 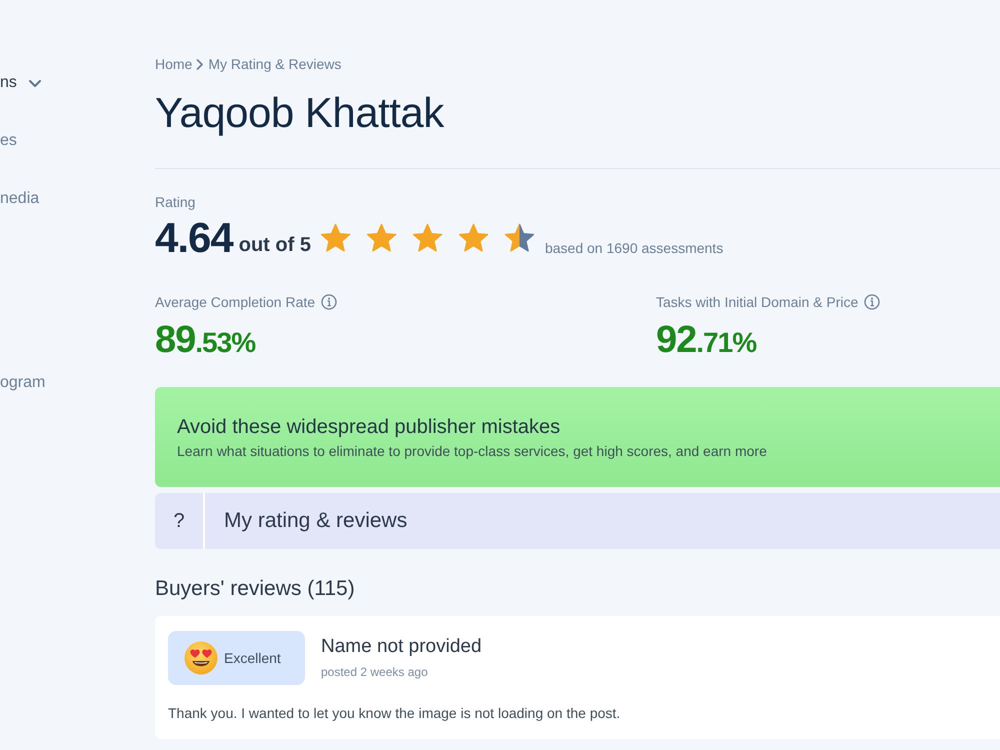 I want to click on badge-label: Excellent, so click(x=252, y=658).